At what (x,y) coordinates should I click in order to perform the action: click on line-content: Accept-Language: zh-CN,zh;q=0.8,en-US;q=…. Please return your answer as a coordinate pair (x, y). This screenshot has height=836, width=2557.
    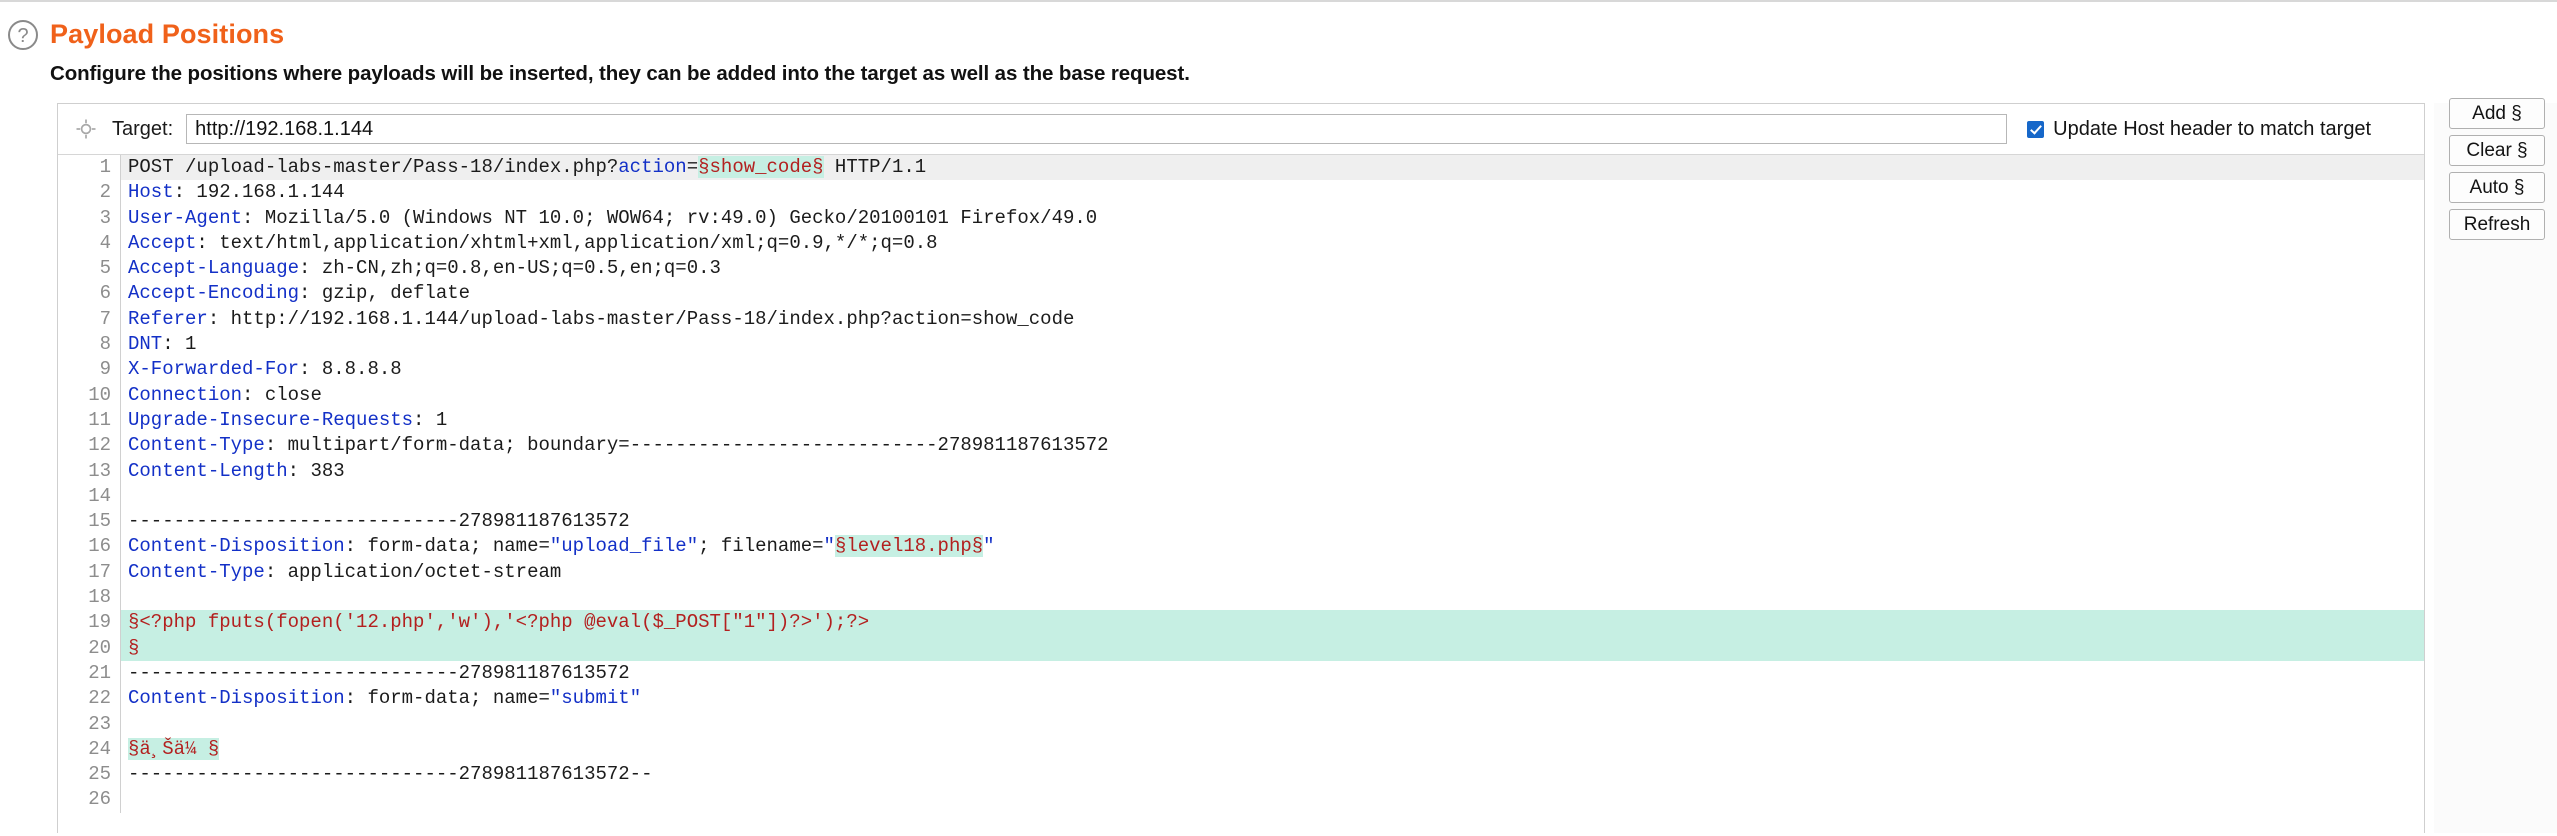
    Looking at the image, I should click on (1273, 268).